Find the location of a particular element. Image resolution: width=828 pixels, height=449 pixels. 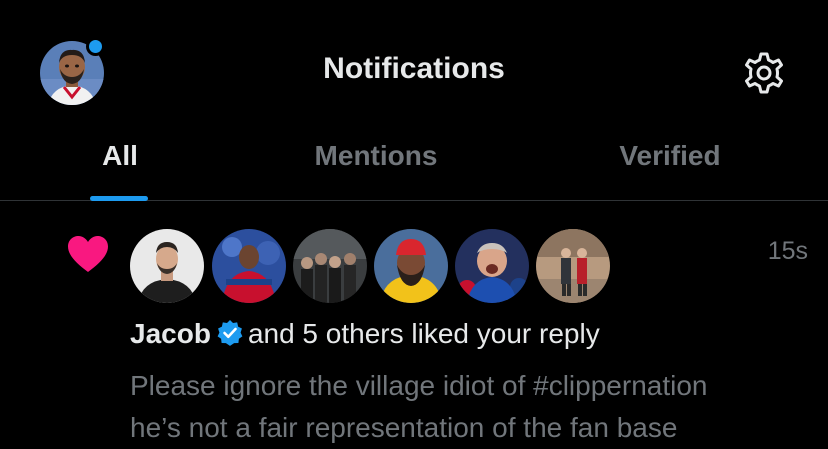

settings-button is located at coordinates (764, 73).